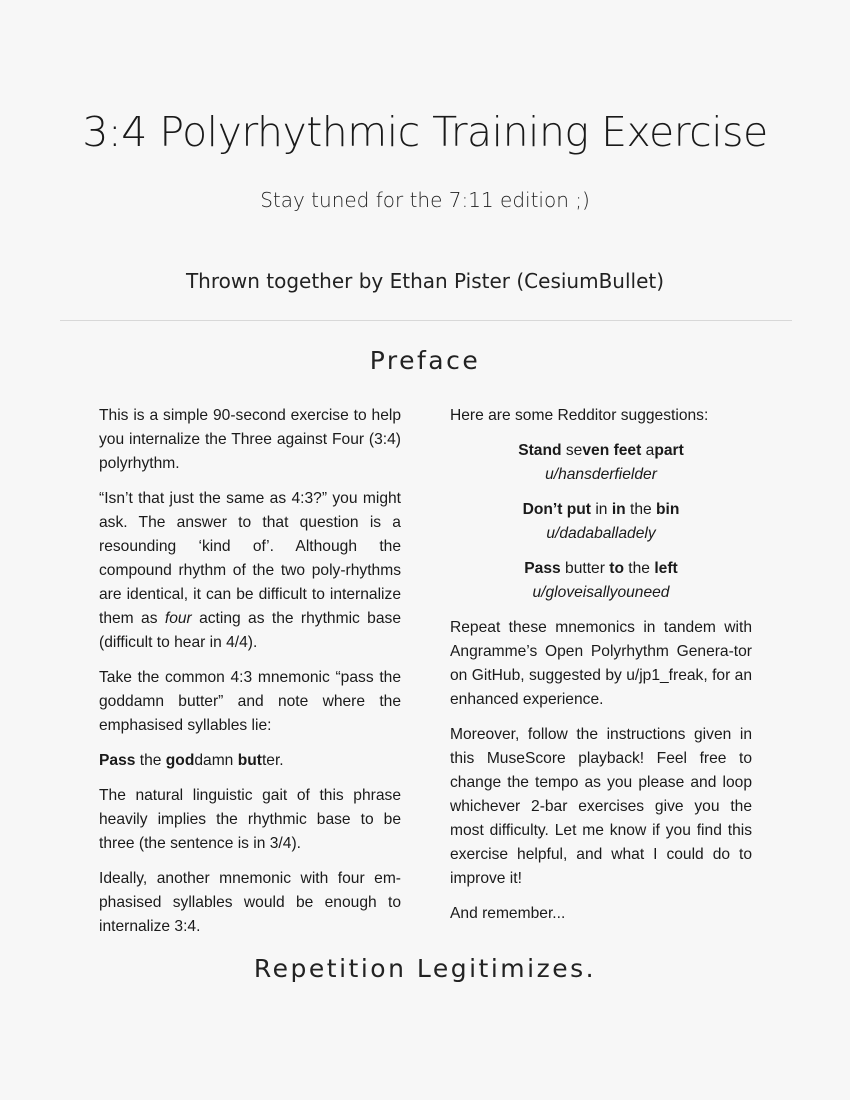  What do you see at coordinates (425, 200) in the screenshot?
I see `document-subtitle: Stay tuned for the 7:11 edition ;)` at bounding box center [425, 200].